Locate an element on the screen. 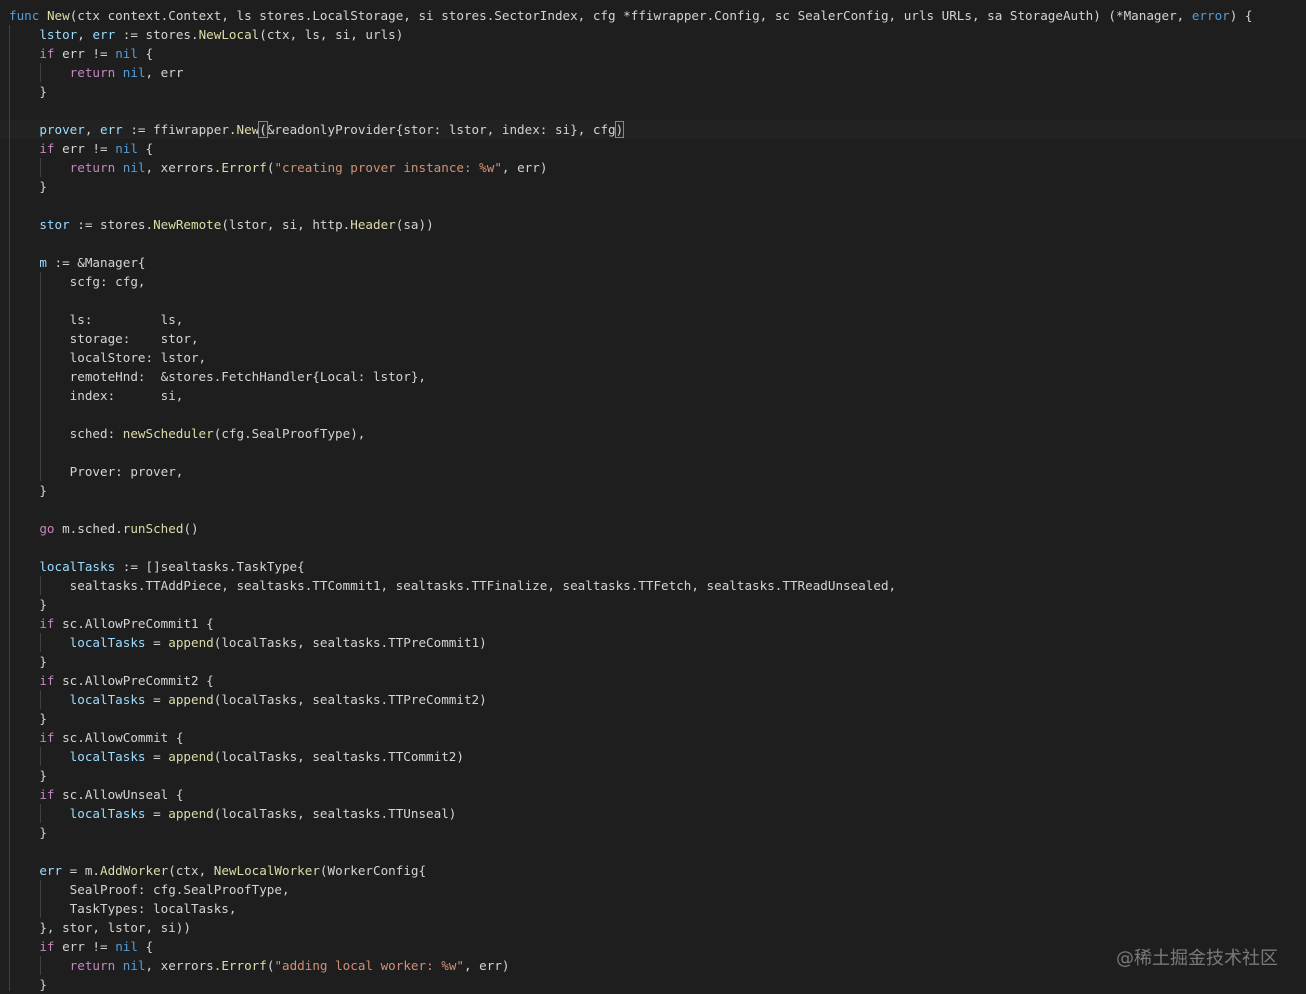 The height and width of the screenshot is (994, 1306). code-token: sc.AllowPreCommit1 { is located at coordinates (134, 623).